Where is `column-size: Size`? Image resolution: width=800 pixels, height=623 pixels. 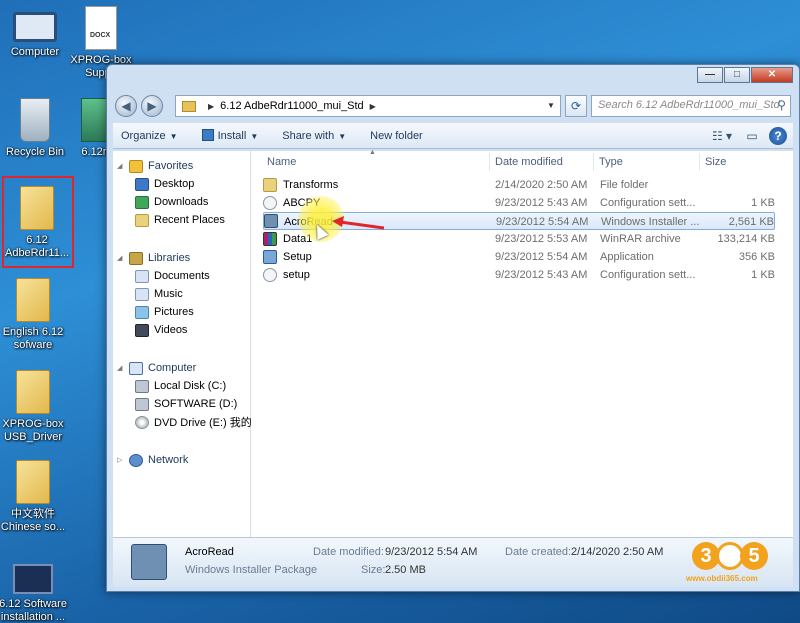 column-size: Size is located at coordinates (715, 162).